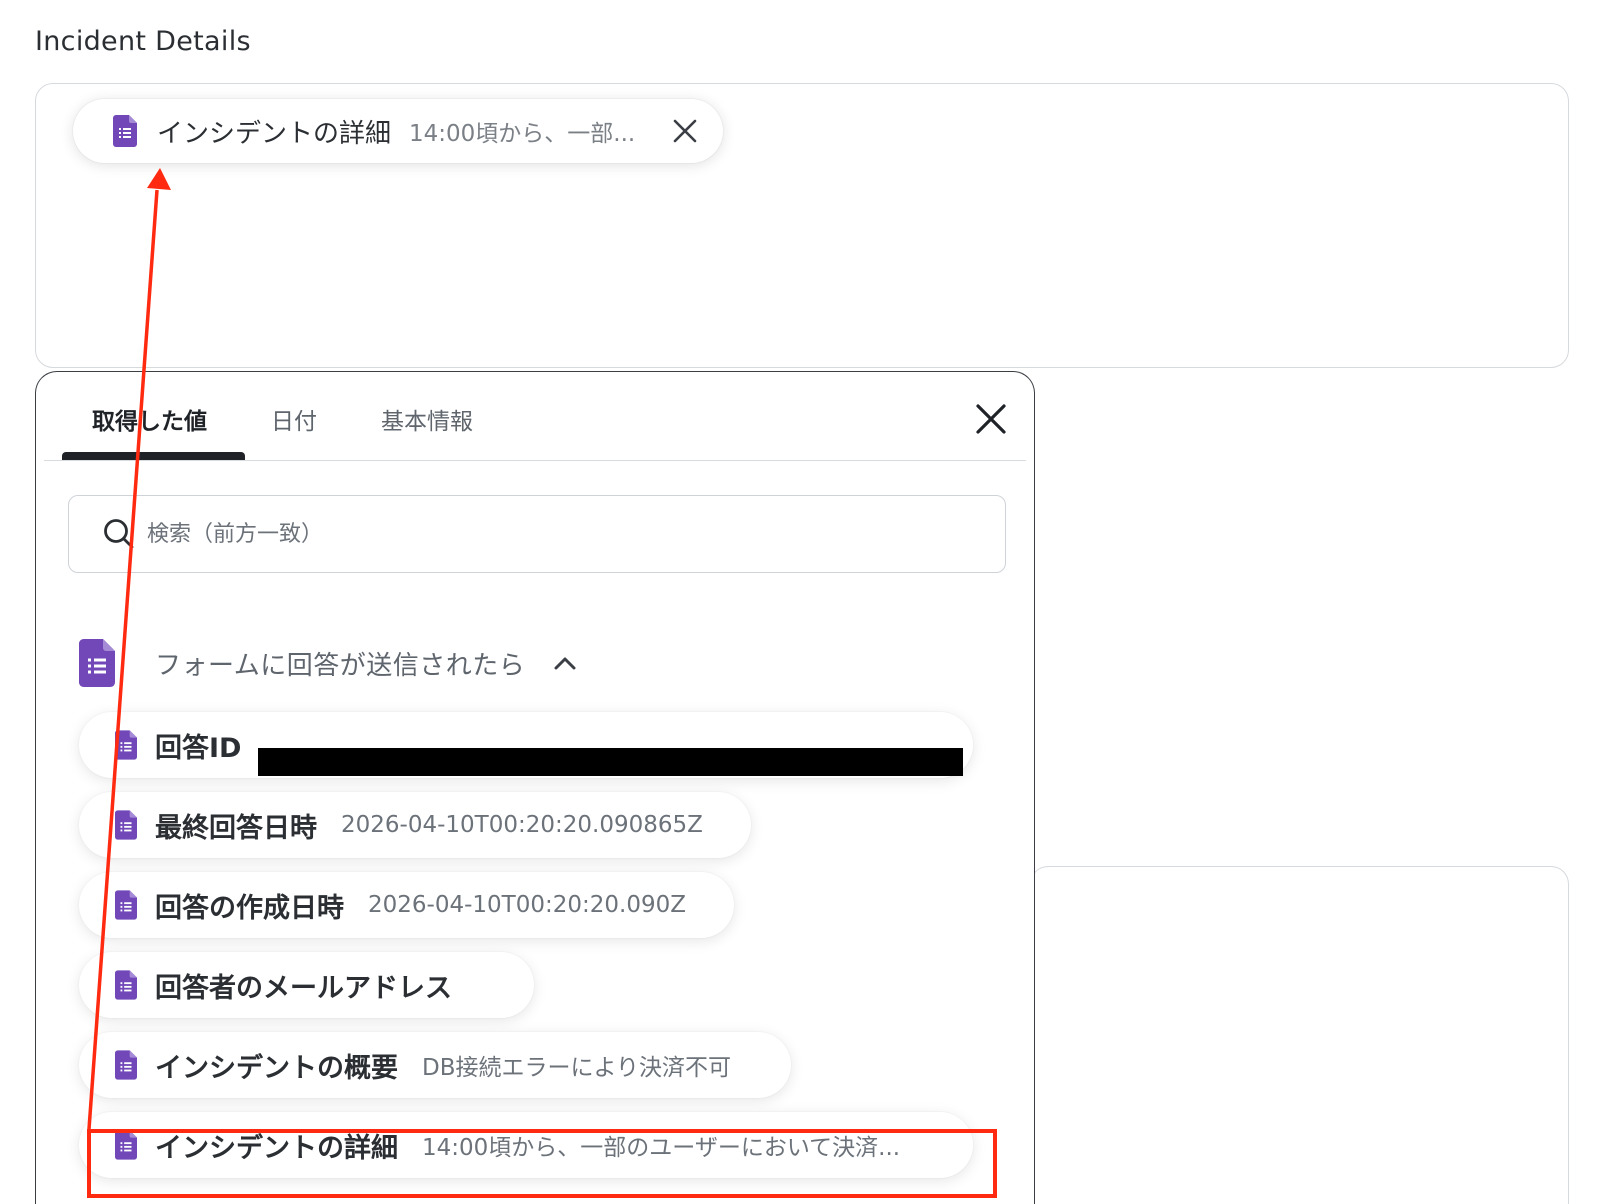 Image resolution: width=1608 pixels, height=1204 pixels. I want to click on search-field, so click(537, 534).